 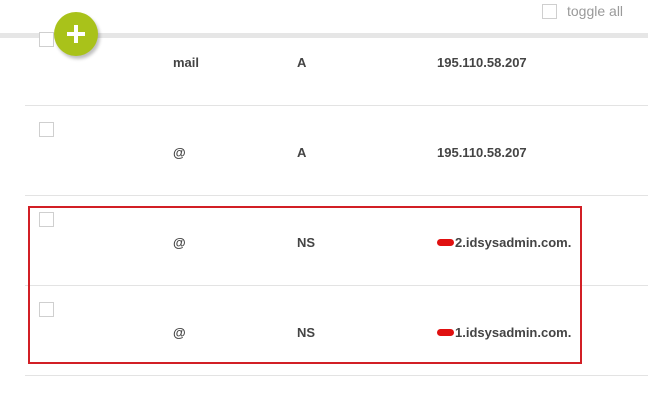 I want to click on plus-icon, so click(x=76, y=34).